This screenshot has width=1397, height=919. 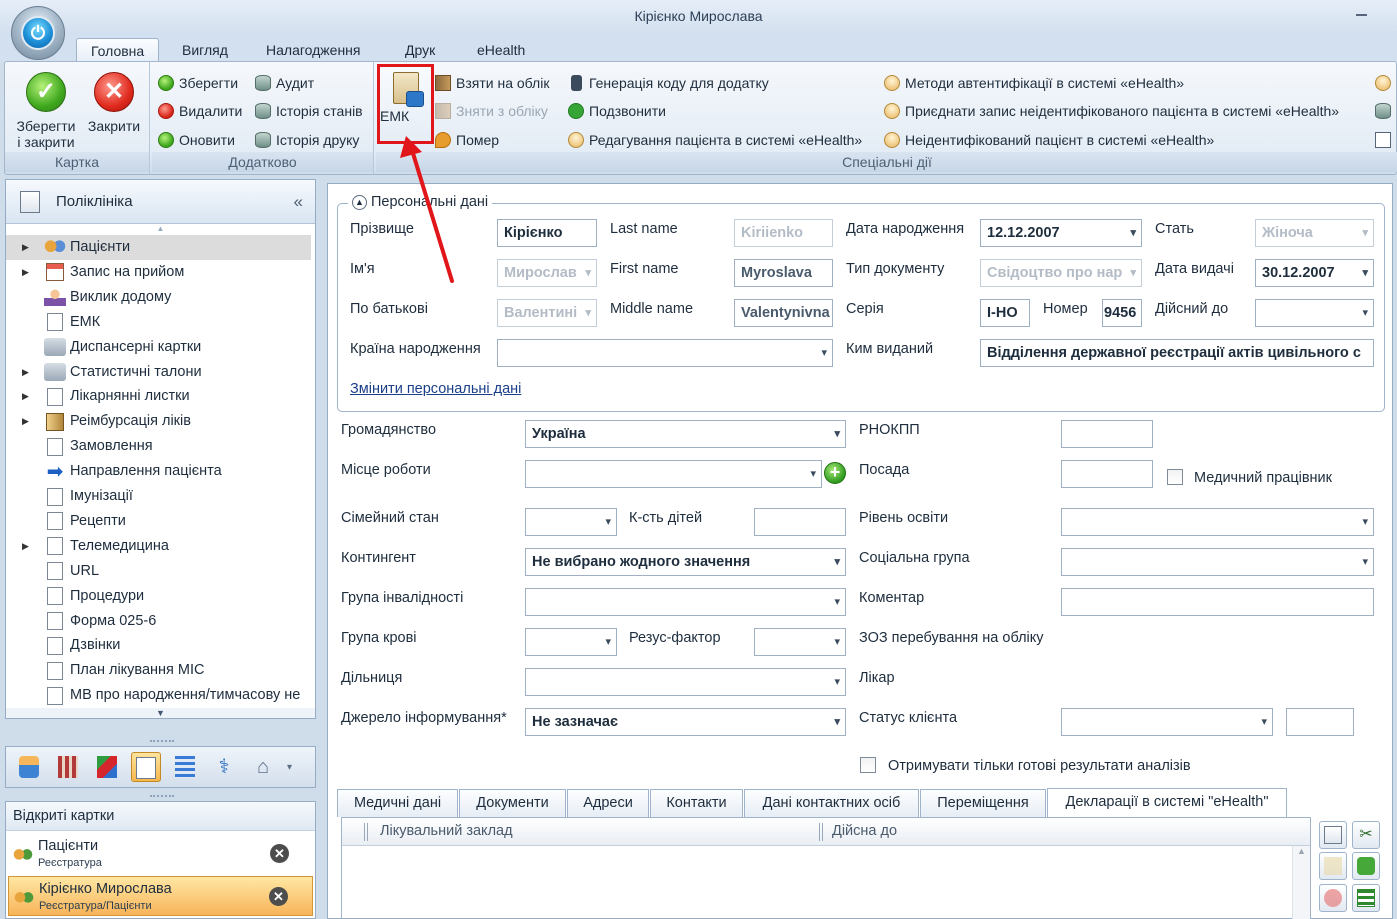 What do you see at coordinates (160, 229) in the screenshot?
I see `nav-scroll-up: ▲` at bounding box center [160, 229].